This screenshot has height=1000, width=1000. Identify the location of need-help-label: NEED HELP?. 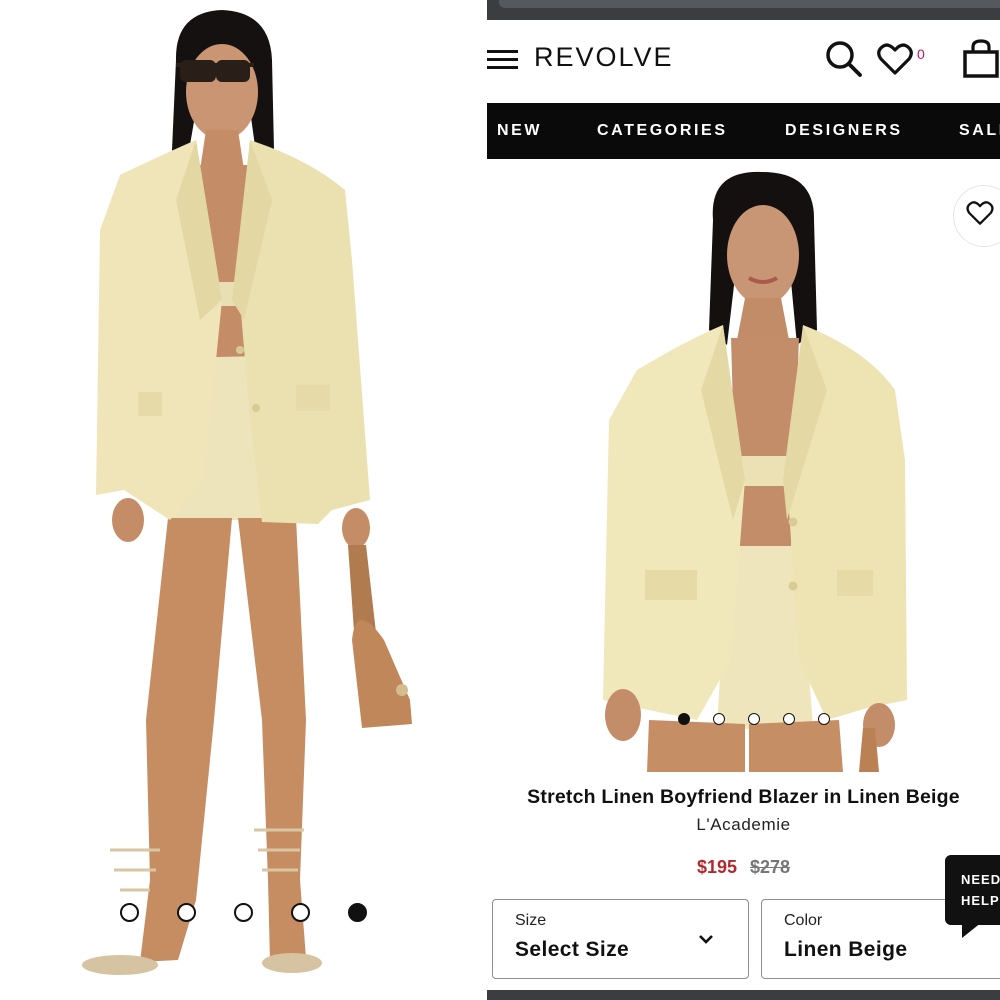
(980, 890).